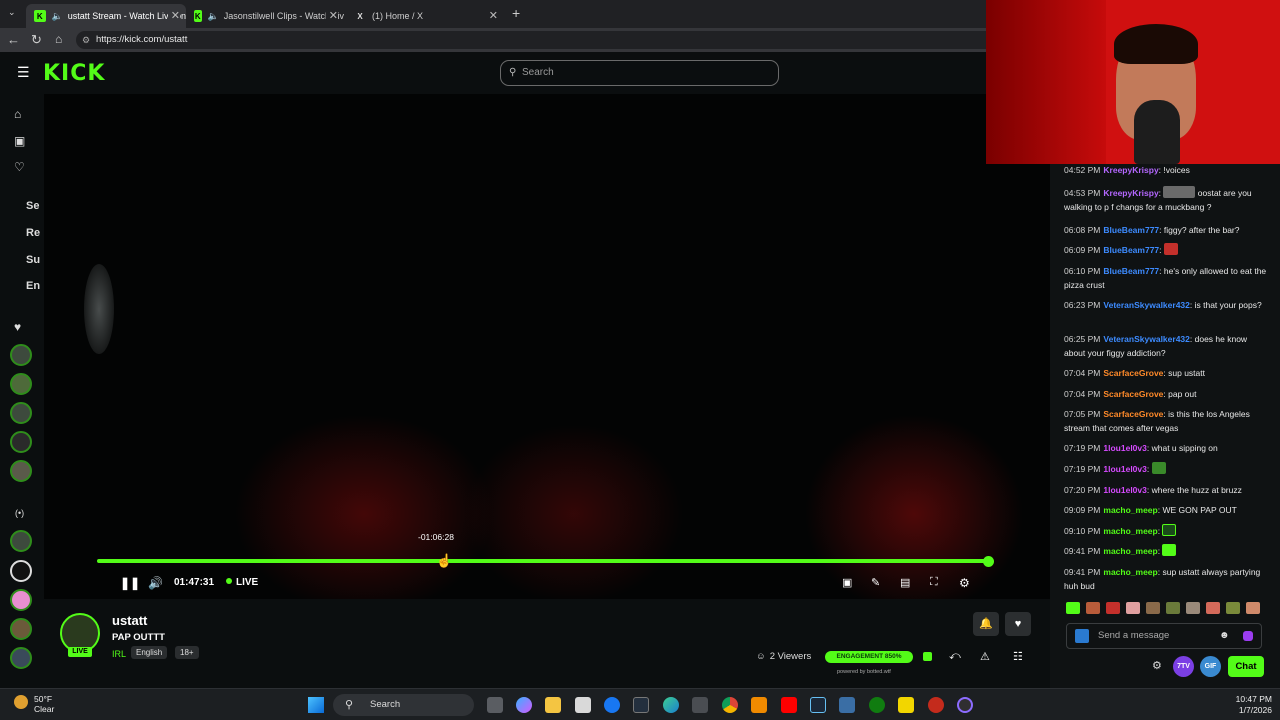 Image resolution: width=1280 pixels, height=720 pixels. What do you see at coordinates (1183, 666) in the screenshot?
I see `7tv-button: 7TV` at bounding box center [1183, 666].